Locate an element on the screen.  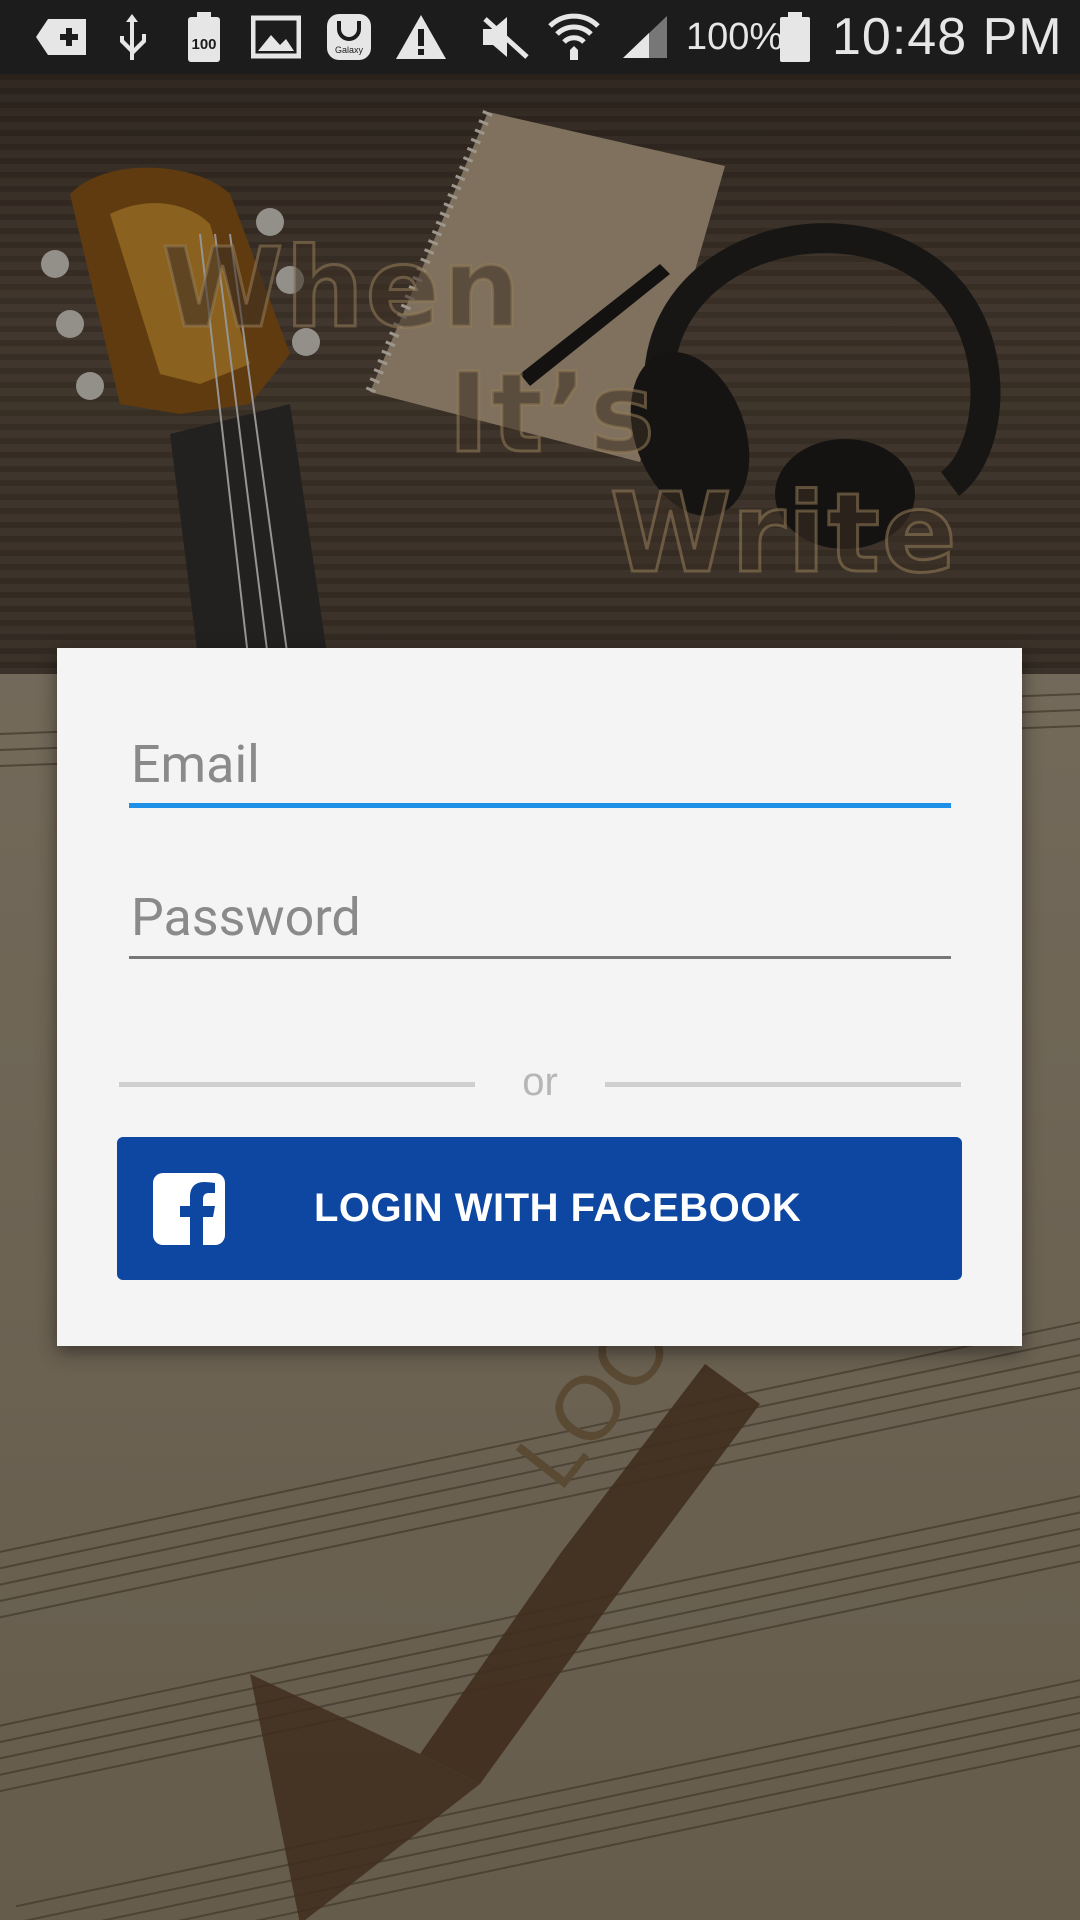
battery-percentage: 100% is located at coordinates (735, 36).